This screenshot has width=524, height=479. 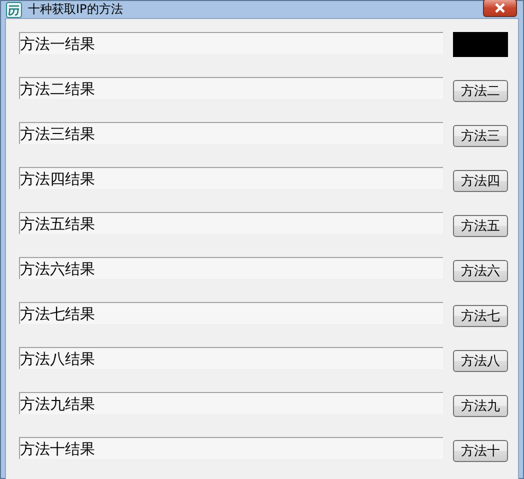 What do you see at coordinates (480, 136) in the screenshot?
I see `method-button: 方法三` at bounding box center [480, 136].